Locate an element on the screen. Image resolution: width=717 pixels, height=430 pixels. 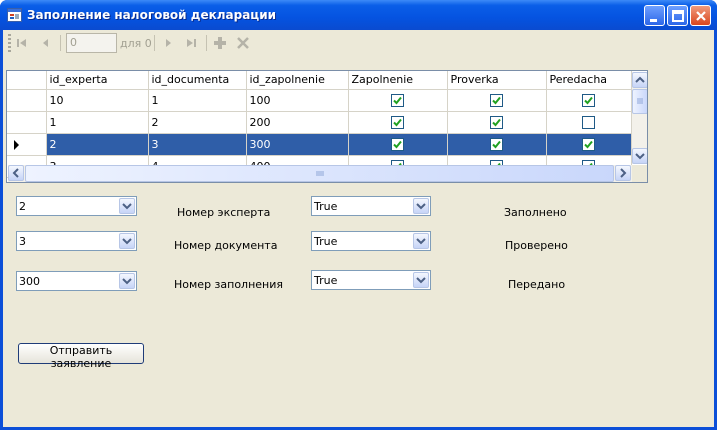
peredano-dropdown-button is located at coordinates (421, 280).